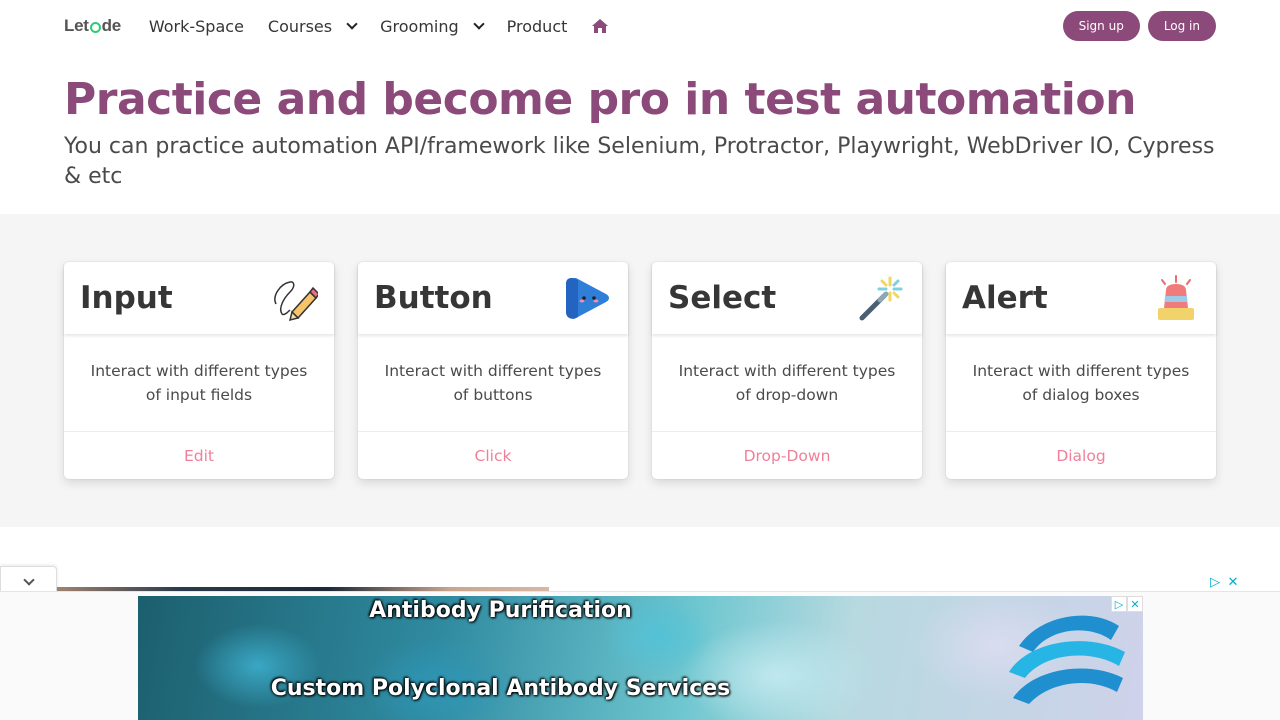 The width and height of the screenshot is (1280, 720). I want to click on nav-product: Product, so click(537, 26).